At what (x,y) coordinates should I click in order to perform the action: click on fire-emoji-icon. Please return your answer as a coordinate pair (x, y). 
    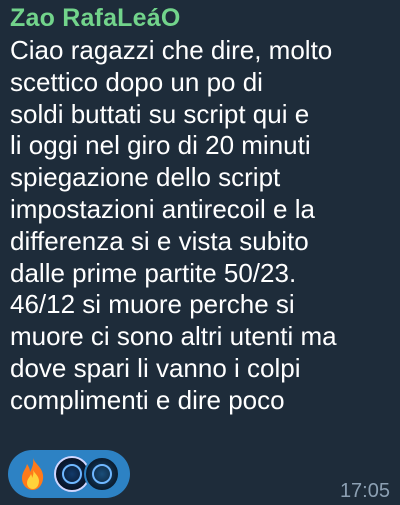
    Looking at the image, I should click on (33, 474).